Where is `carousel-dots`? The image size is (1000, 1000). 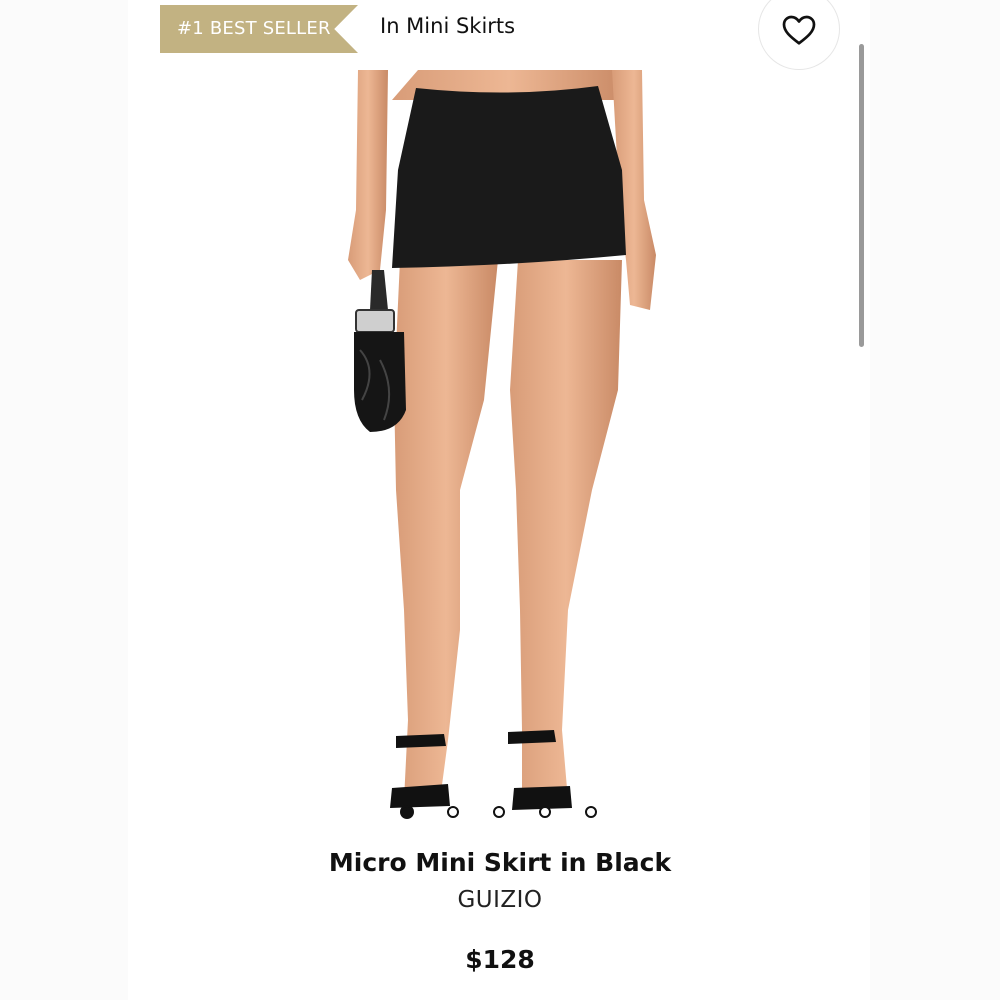
carousel-dots is located at coordinates (500, 813).